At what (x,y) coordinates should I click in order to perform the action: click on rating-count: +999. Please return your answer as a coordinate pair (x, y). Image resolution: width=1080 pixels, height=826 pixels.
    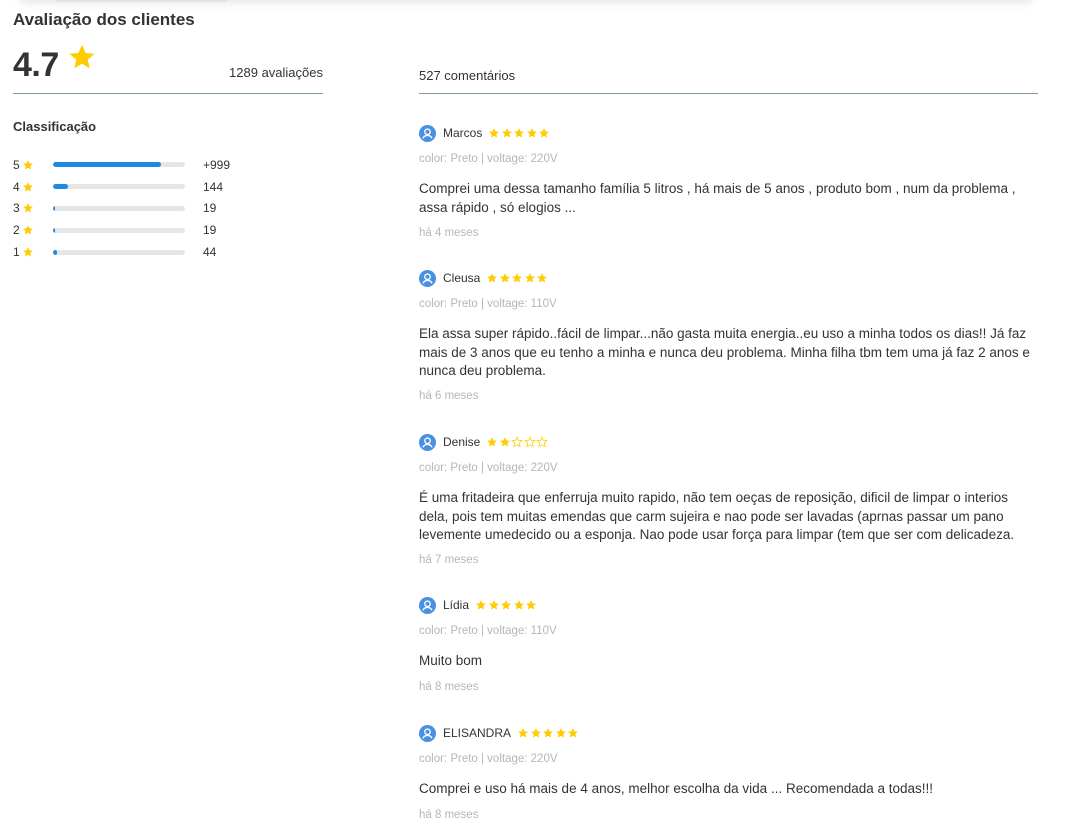
    Looking at the image, I should click on (217, 164).